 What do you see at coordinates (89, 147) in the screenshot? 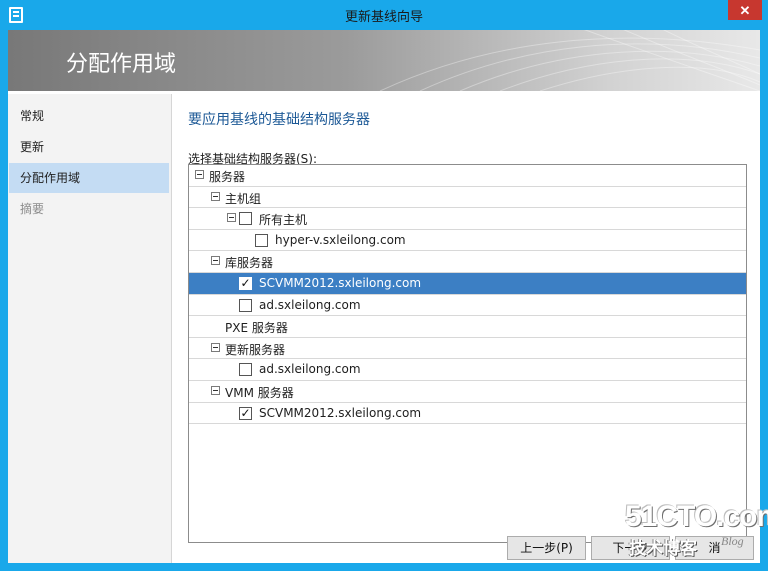
I see `nav-item-updates: 更新` at bounding box center [89, 147].